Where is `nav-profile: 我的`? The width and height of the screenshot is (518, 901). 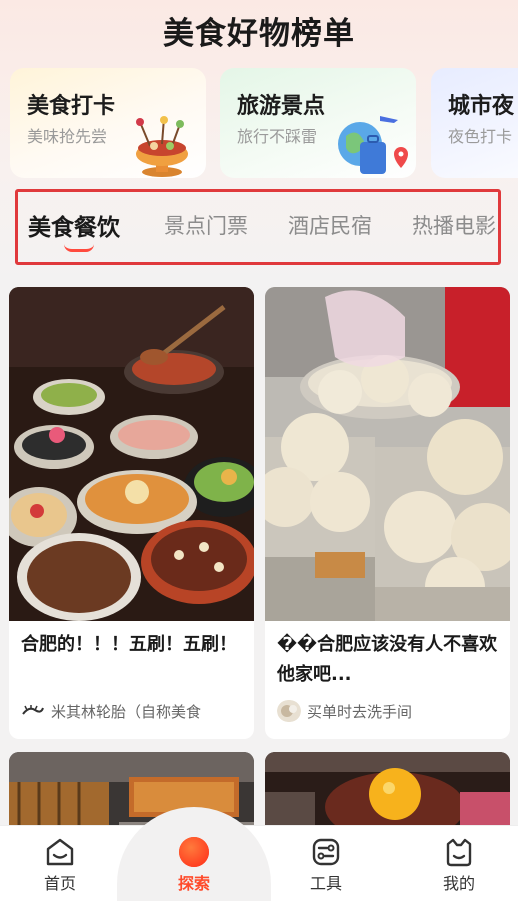 nav-profile: 我的 is located at coordinates (459, 865).